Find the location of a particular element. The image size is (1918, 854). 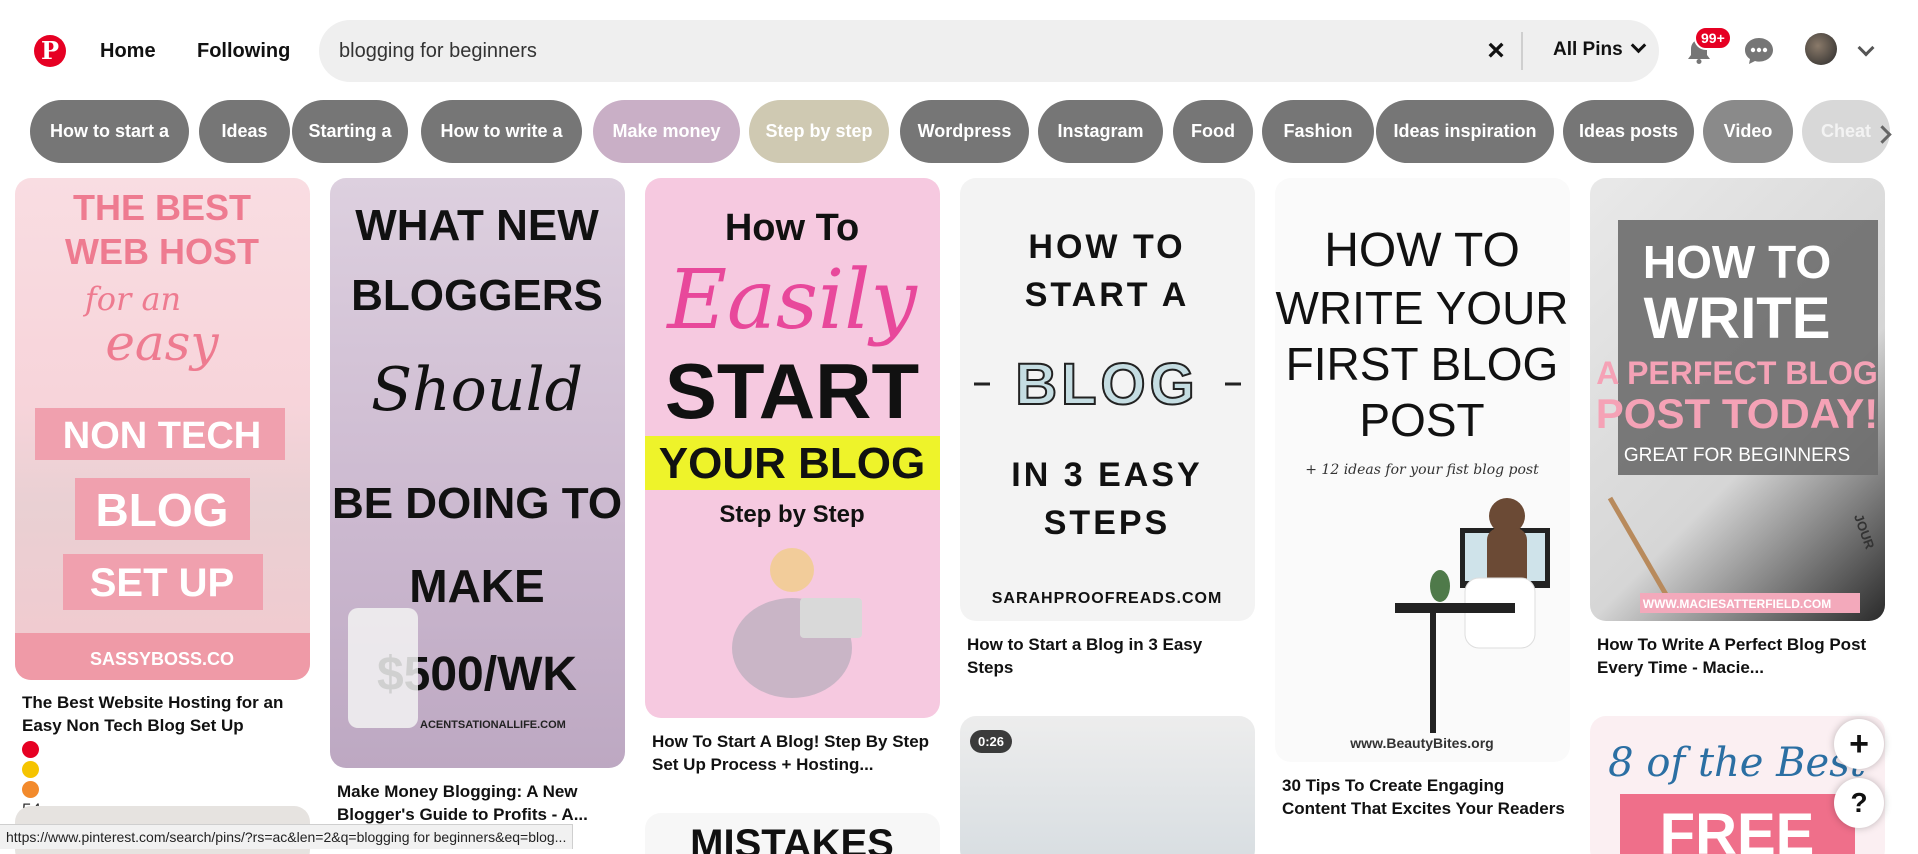

pin-image: MISTAKES is located at coordinates (792, 833).